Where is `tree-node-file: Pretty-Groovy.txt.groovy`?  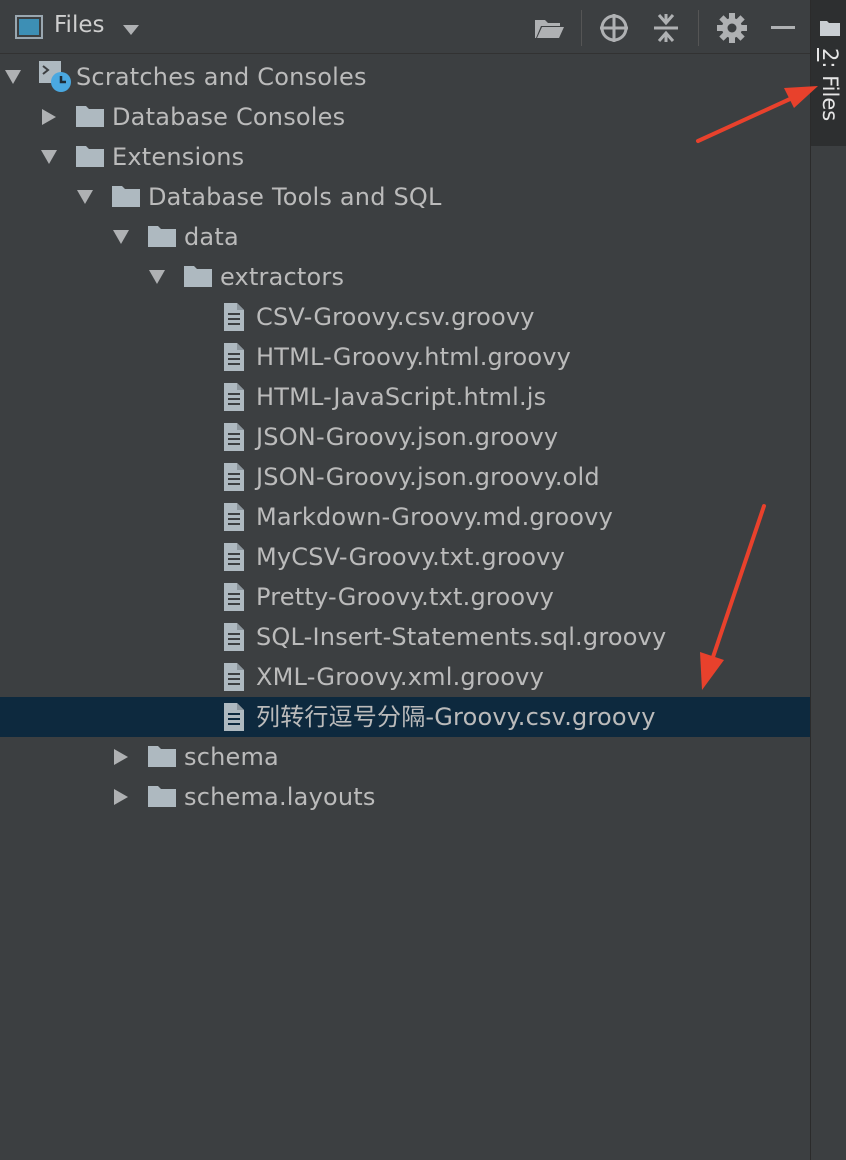 tree-node-file: Pretty-Groovy.txt.groovy is located at coordinates (405, 597).